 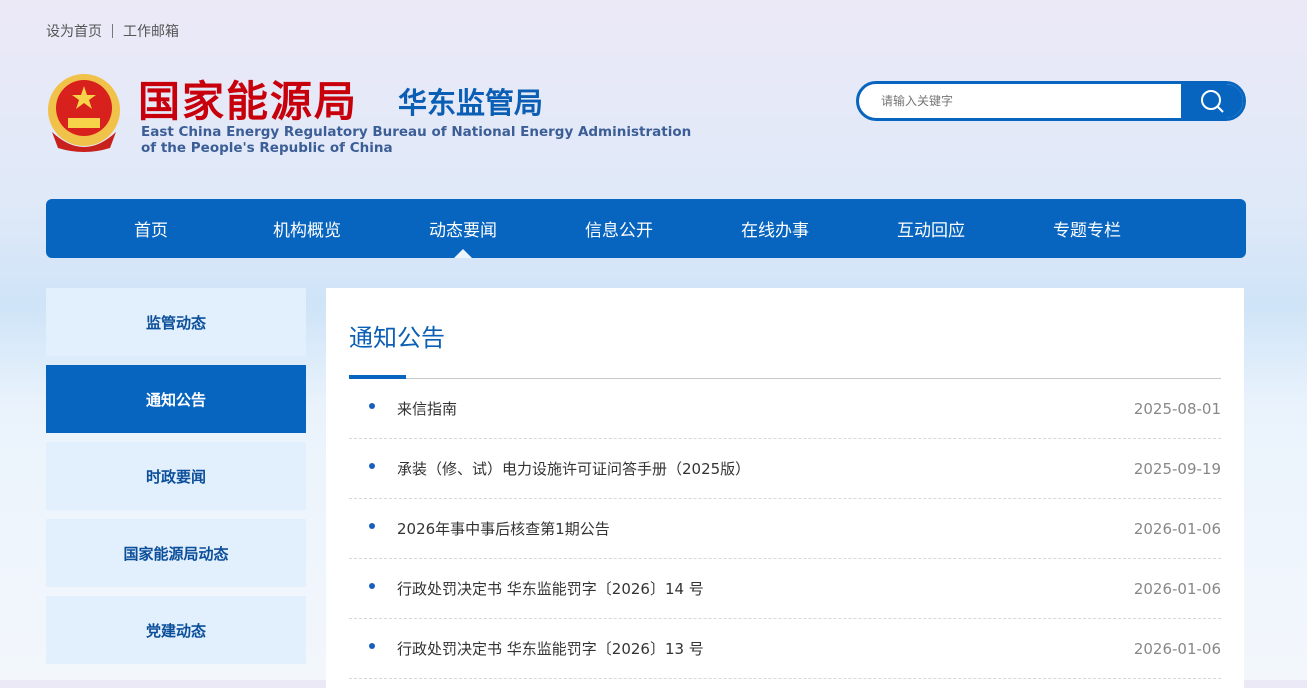 I want to click on list-item: 行政处罚决定书 华东监能罚字〔2026〕14 号 2026-01-06, so click(x=785, y=589).